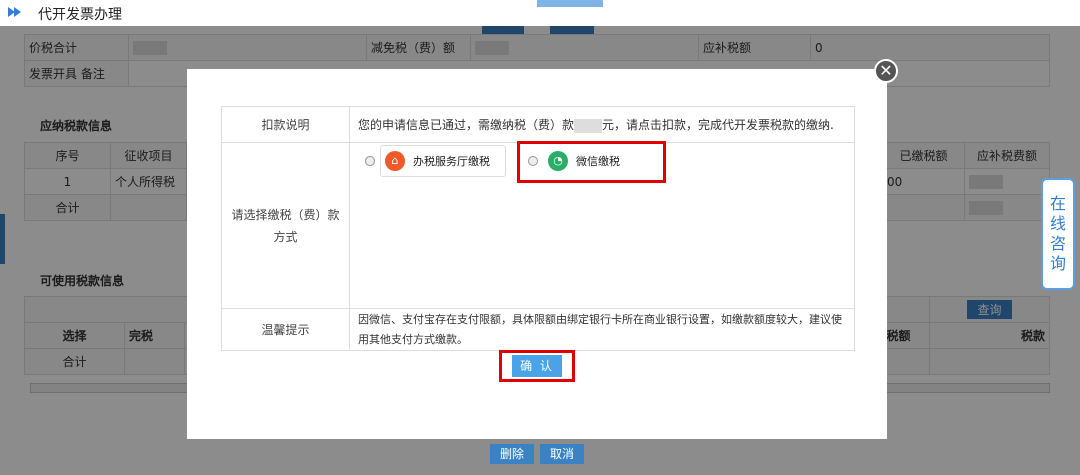  What do you see at coordinates (591, 162) in the screenshot?
I see `wechat-highlight` at bounding box center [591, 162].